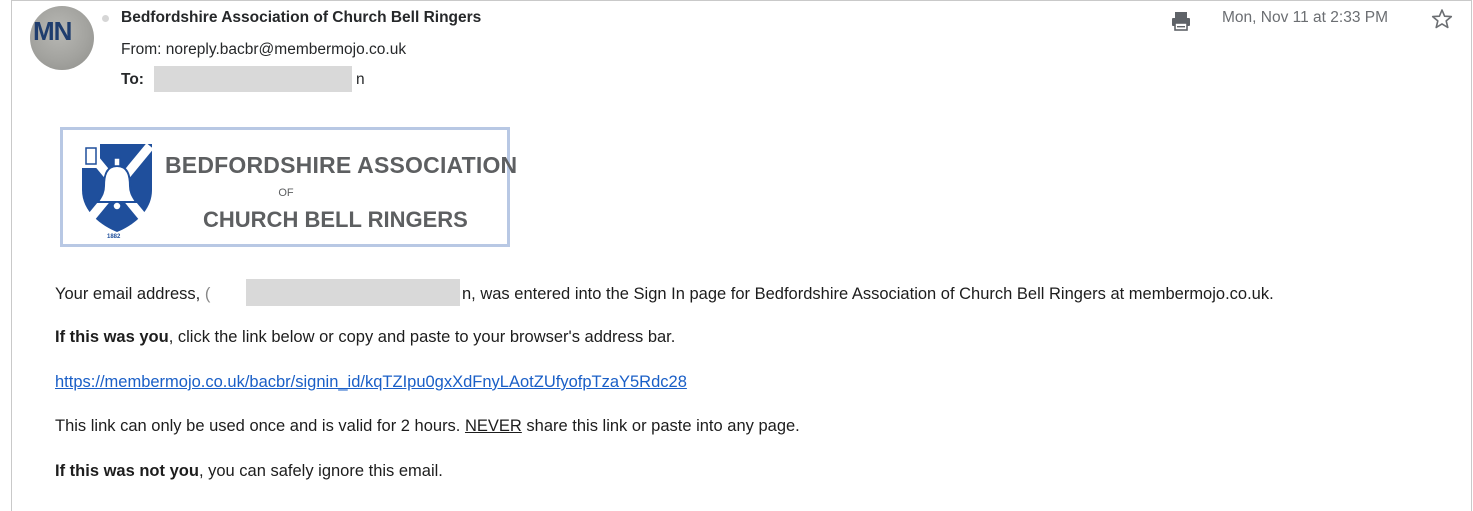 This screenshot has height=511, width=1473. I want to click on paragraph-email-entered: Your email address, (, so click(132, 294).